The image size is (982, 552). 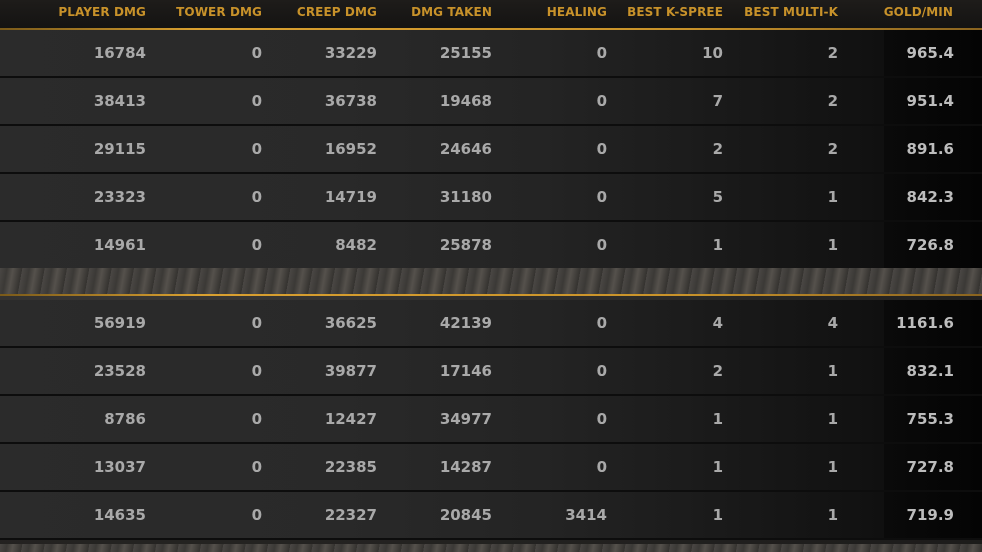 I want to click on cell-player-dmg: 14961, so click(x=119, y=245).